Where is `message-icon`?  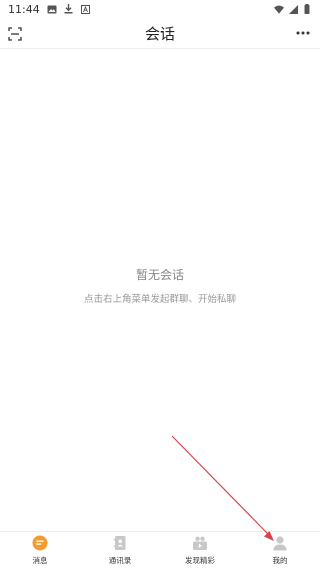
message-icon is located at coordinates (40, 543).